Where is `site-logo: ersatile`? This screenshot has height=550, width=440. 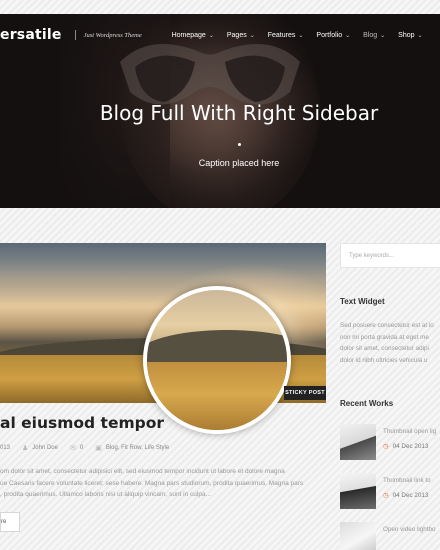 site-logo: ersatile is located at coordinates (31, 35).